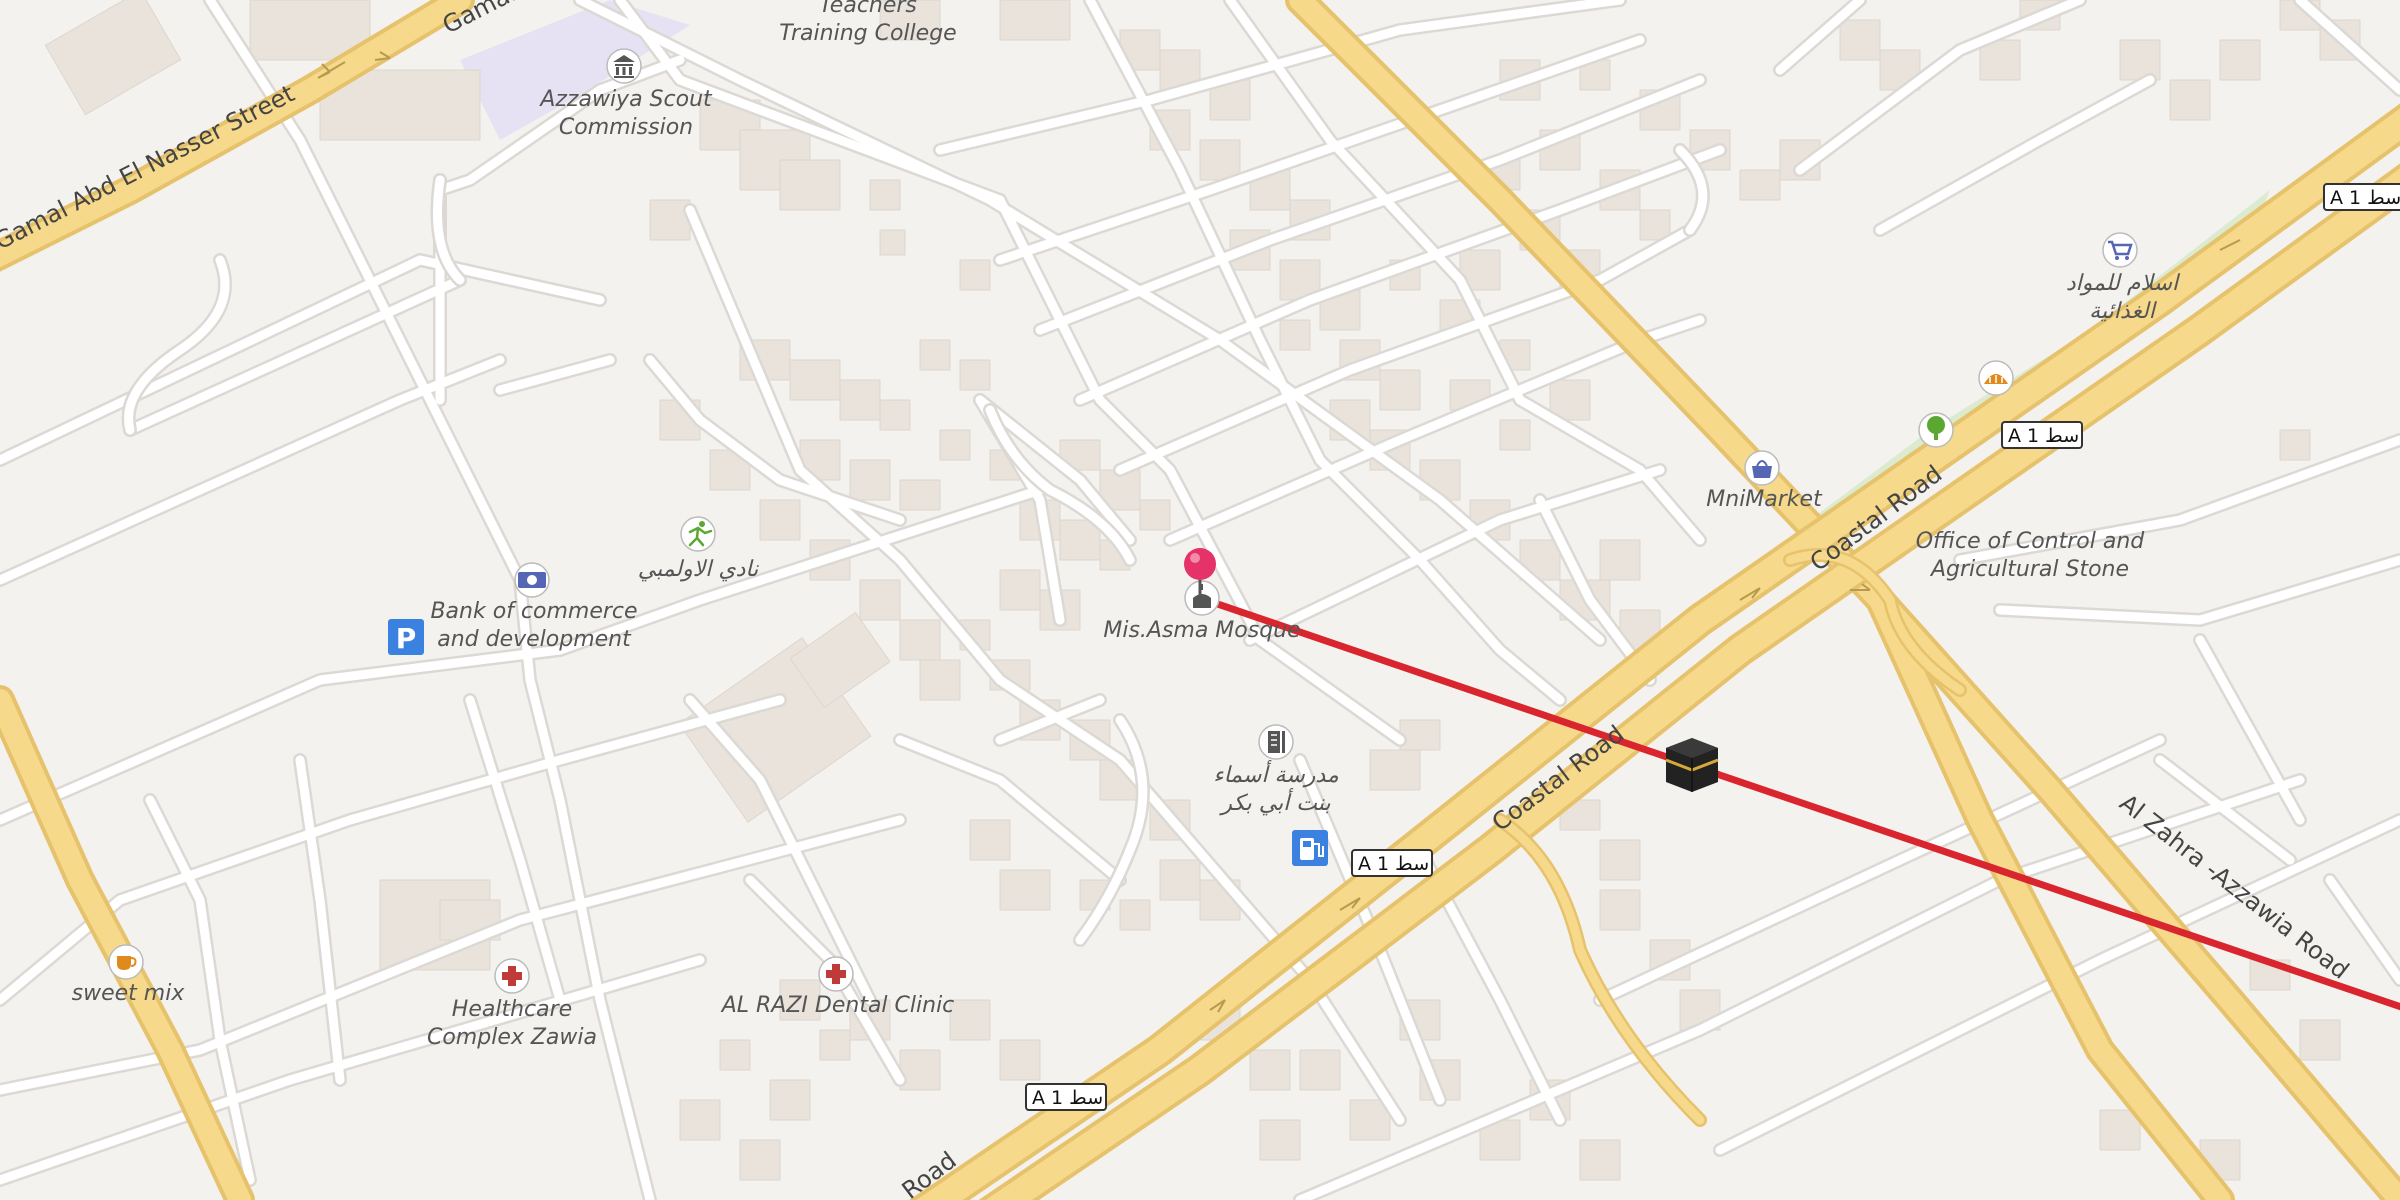 The width and height of the screenshot is (2400, 1200). I want to click on poi-label: Mis.Asma Mosque, so click(1201, 630).